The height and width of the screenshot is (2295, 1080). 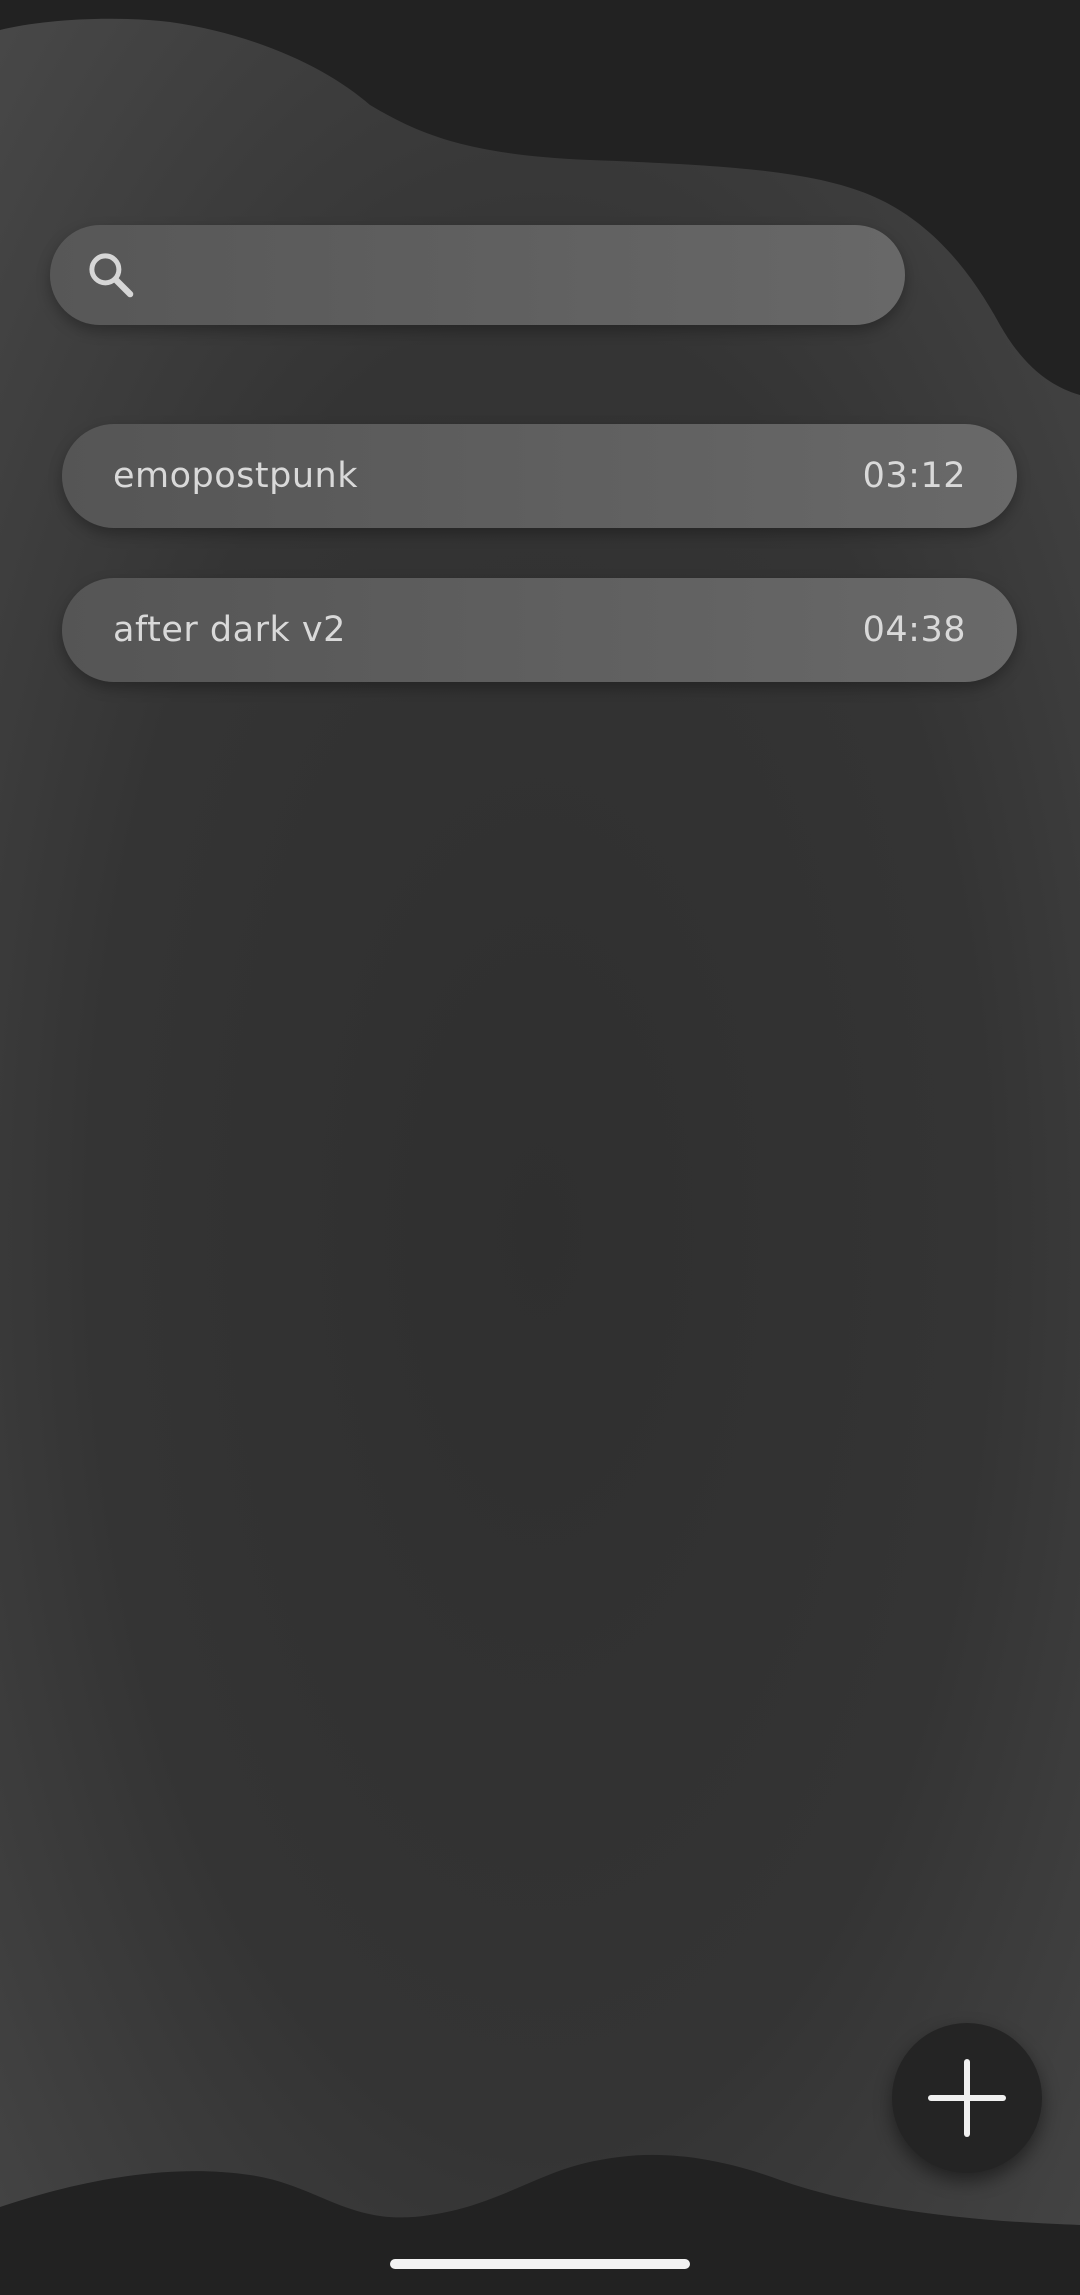 What do you see at coordinates (540, 2264) in the screenshot?
I see `home-indicator` at bounding box center [540, 2264].